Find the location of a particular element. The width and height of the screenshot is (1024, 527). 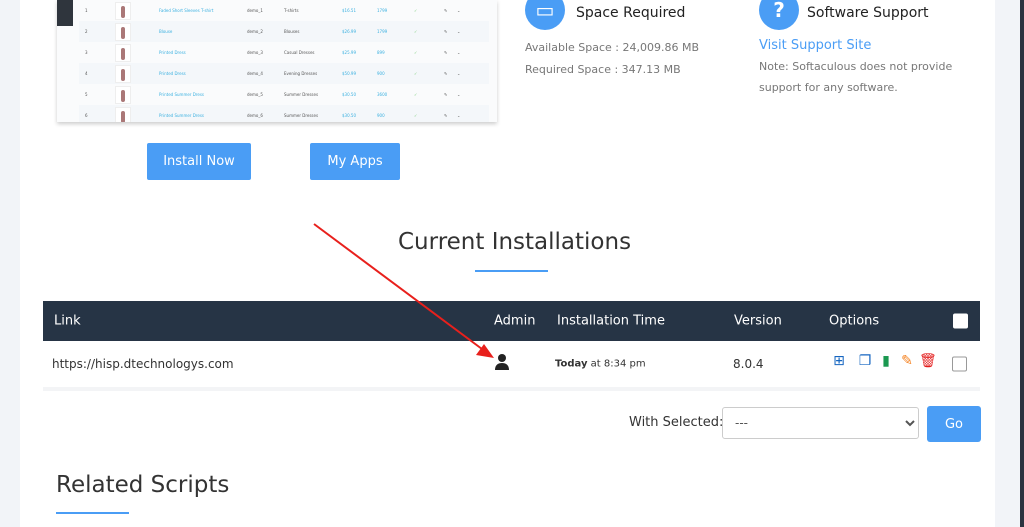

related-underline is located at coordinates (92, 513).